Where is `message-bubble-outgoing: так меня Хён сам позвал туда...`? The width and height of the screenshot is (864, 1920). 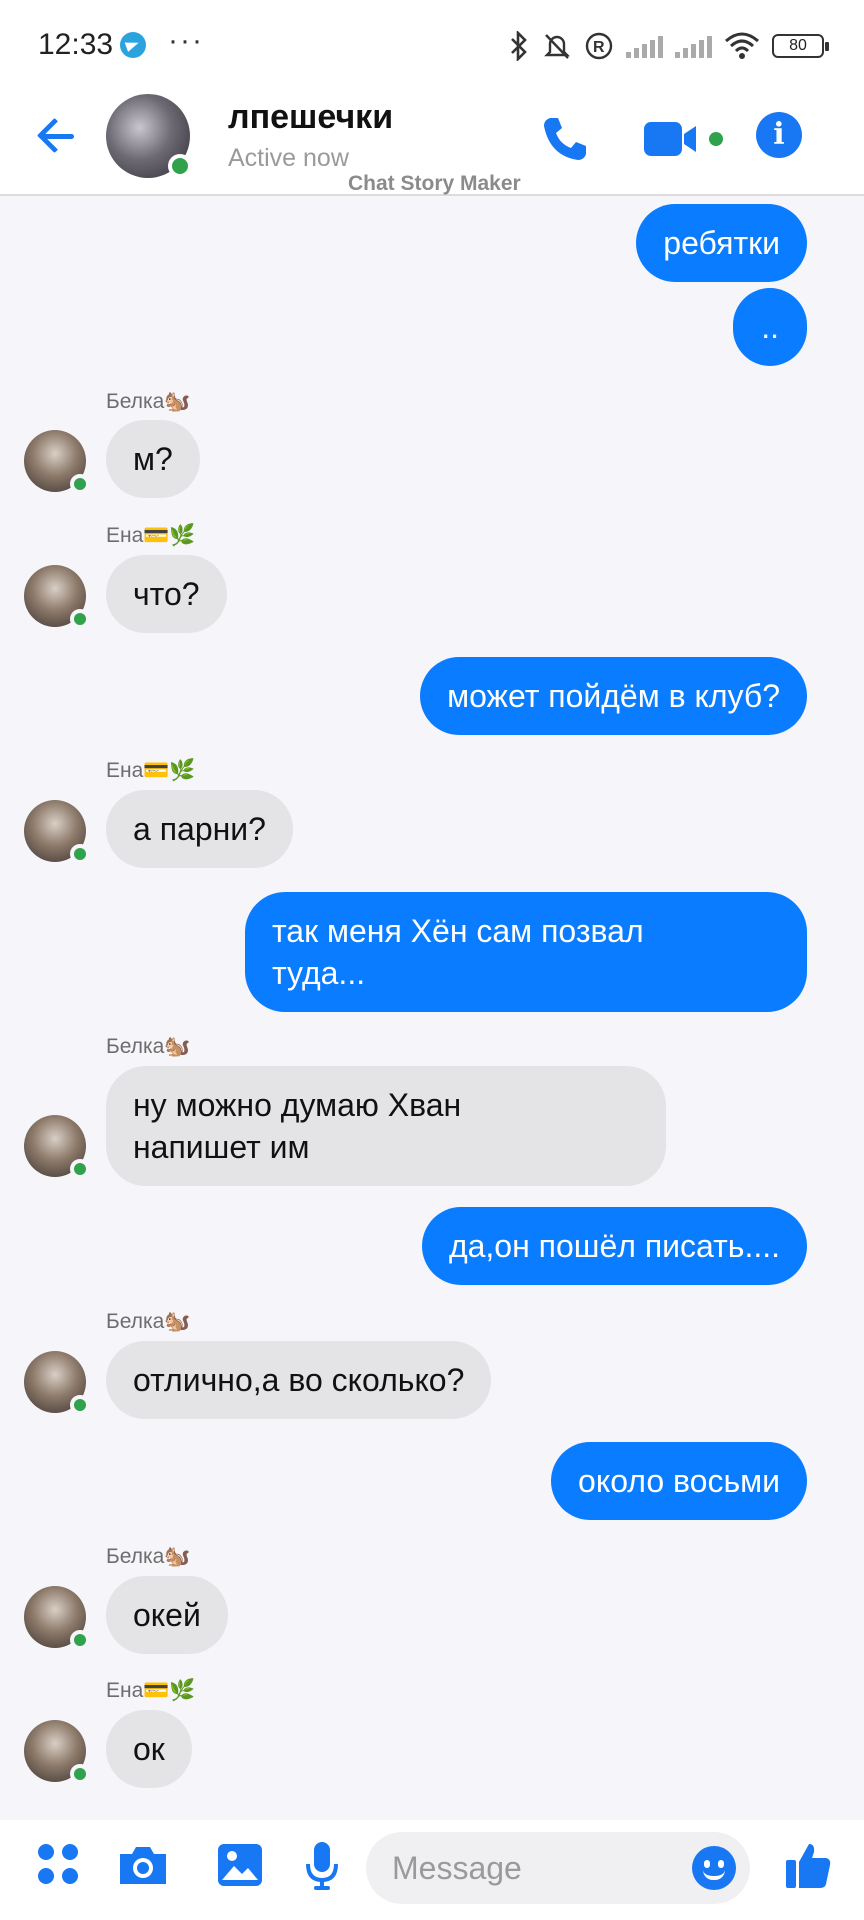 message-bubble-outgoing: так меня Хён сам позвал туда... is located at coordinates (526, 952).